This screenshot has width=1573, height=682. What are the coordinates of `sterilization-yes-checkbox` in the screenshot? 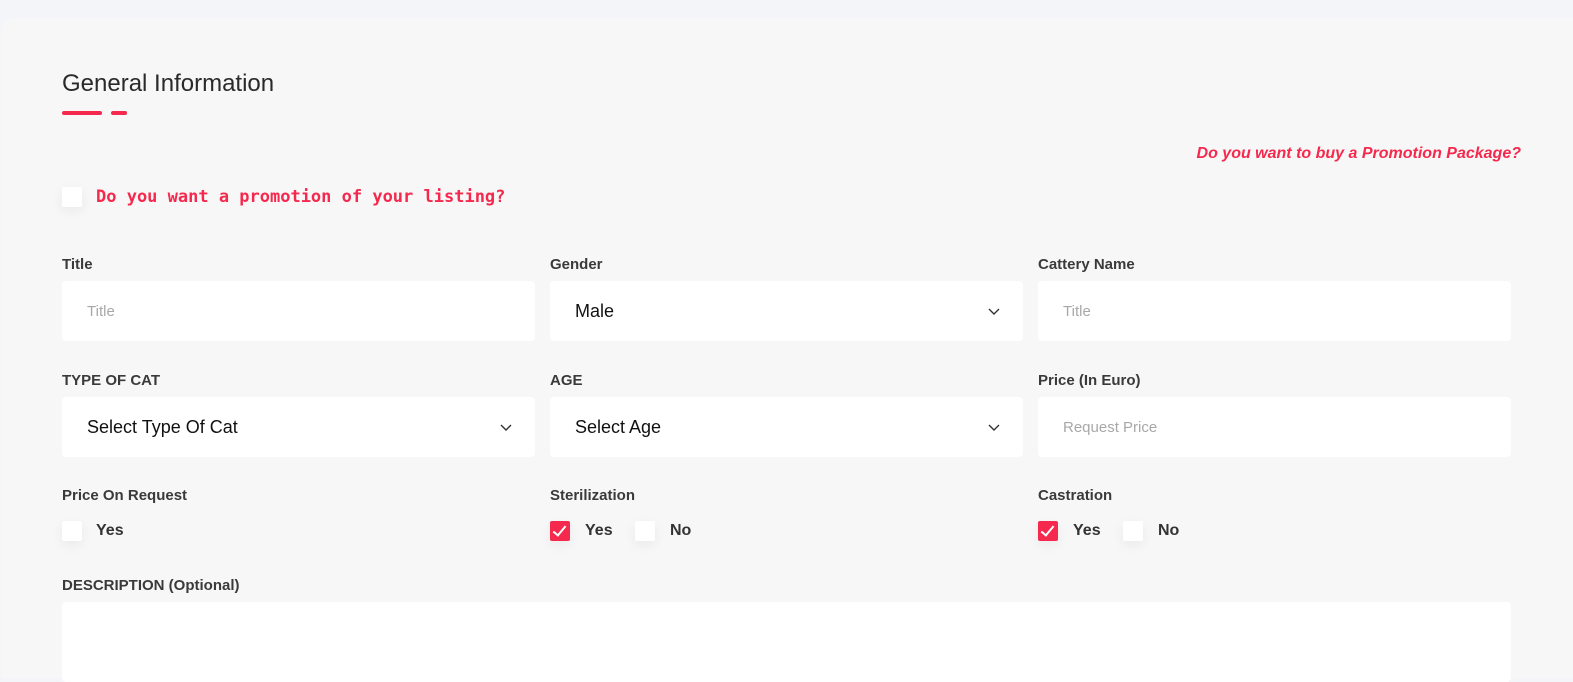 It's located at (560, 531).